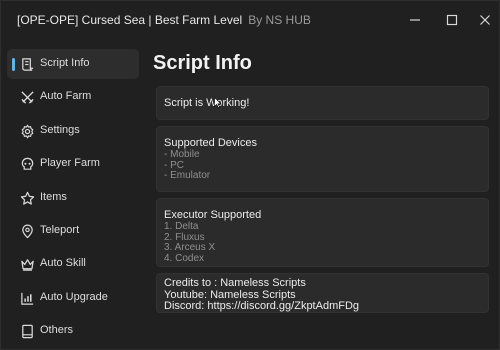 The image size is (500, 350). I want to click on sidebar-item-others: Others, so click(73, 331).